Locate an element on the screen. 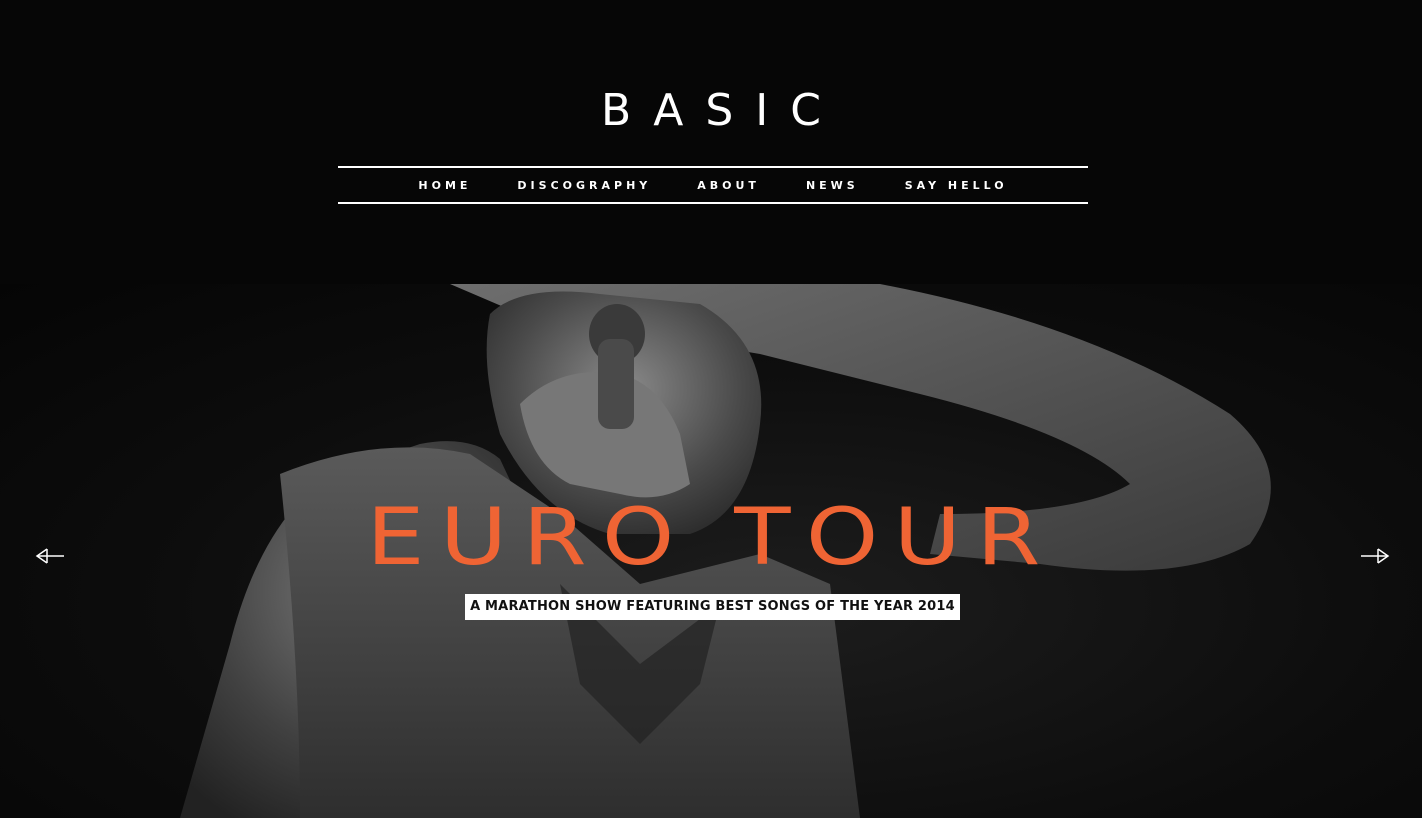 The height and width of the screenshot is (818, 1422). nav-about: ABOUT is located at coordinates (728, 185).